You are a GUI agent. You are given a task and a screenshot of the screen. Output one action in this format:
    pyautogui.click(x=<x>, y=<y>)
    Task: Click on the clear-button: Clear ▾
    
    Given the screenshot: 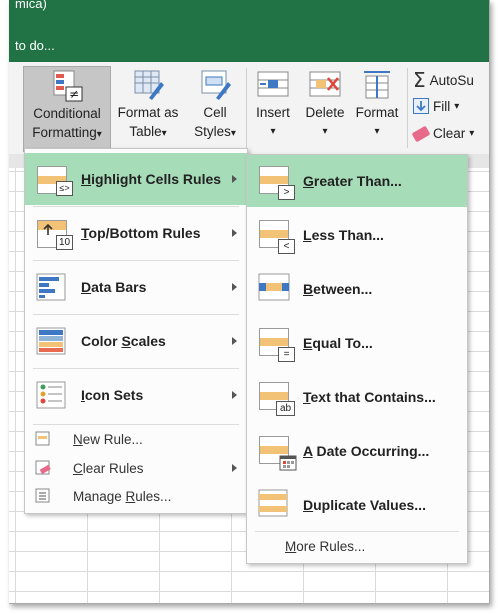 What is the action you would take?
    pyautogui.click(x=443, y=133)
    